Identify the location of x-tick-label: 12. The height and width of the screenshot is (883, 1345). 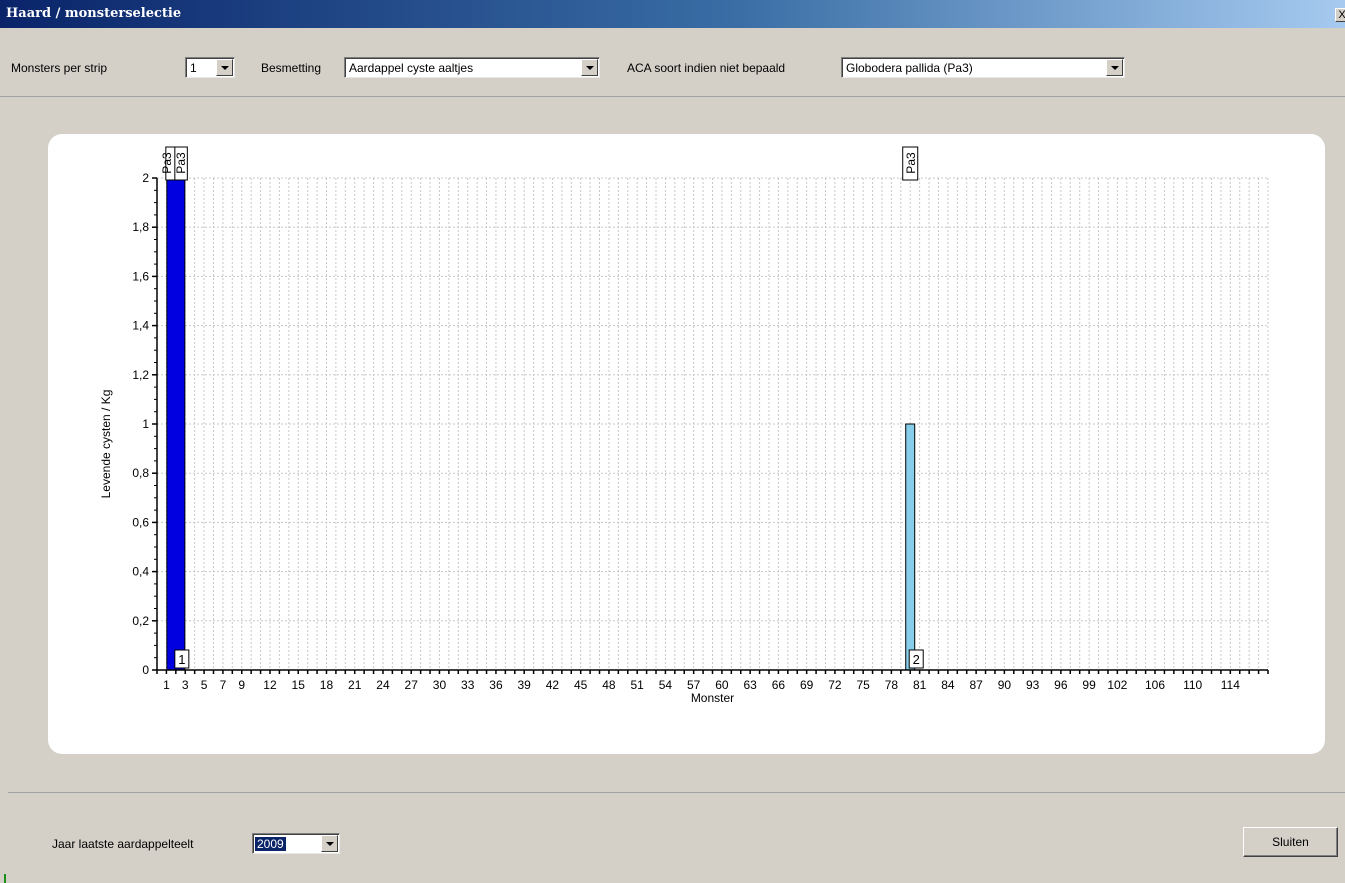
(270, 685).